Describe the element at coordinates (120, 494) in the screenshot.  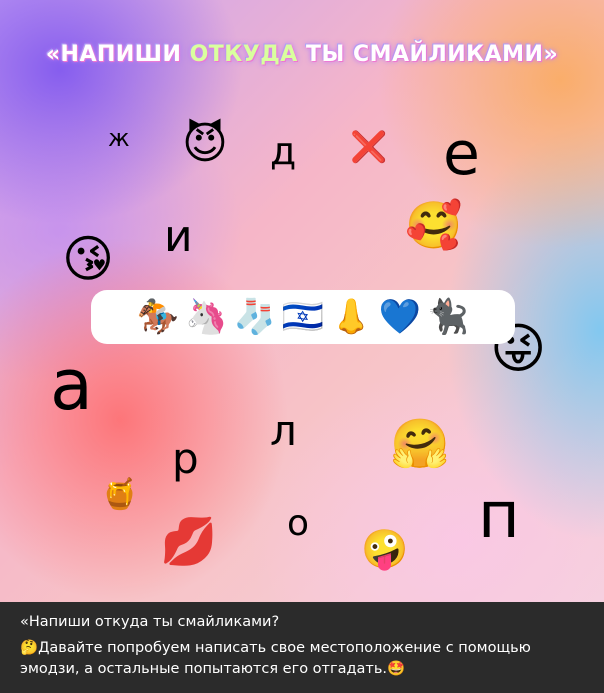
I see `honey-pot-icon: 🍯` at that location.